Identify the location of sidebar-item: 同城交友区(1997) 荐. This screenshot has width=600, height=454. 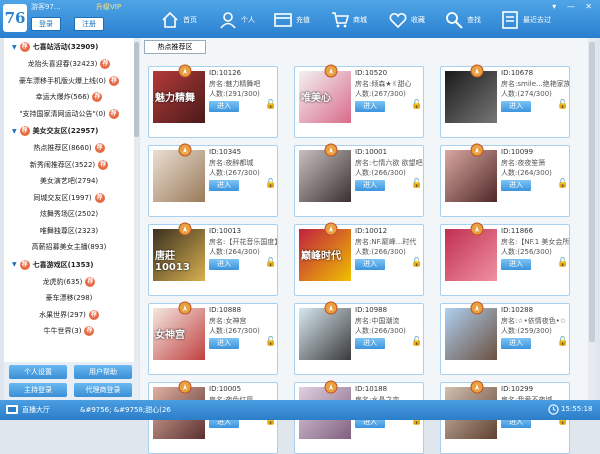
(69, 198).